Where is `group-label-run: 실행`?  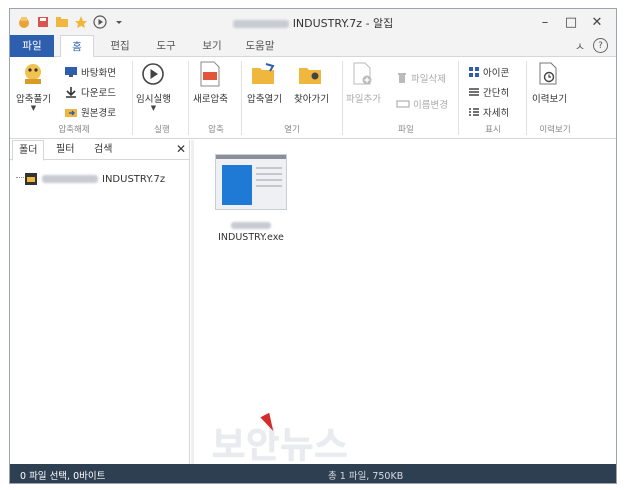 group-label-run: 실행 is located at coordinates (162, 130).